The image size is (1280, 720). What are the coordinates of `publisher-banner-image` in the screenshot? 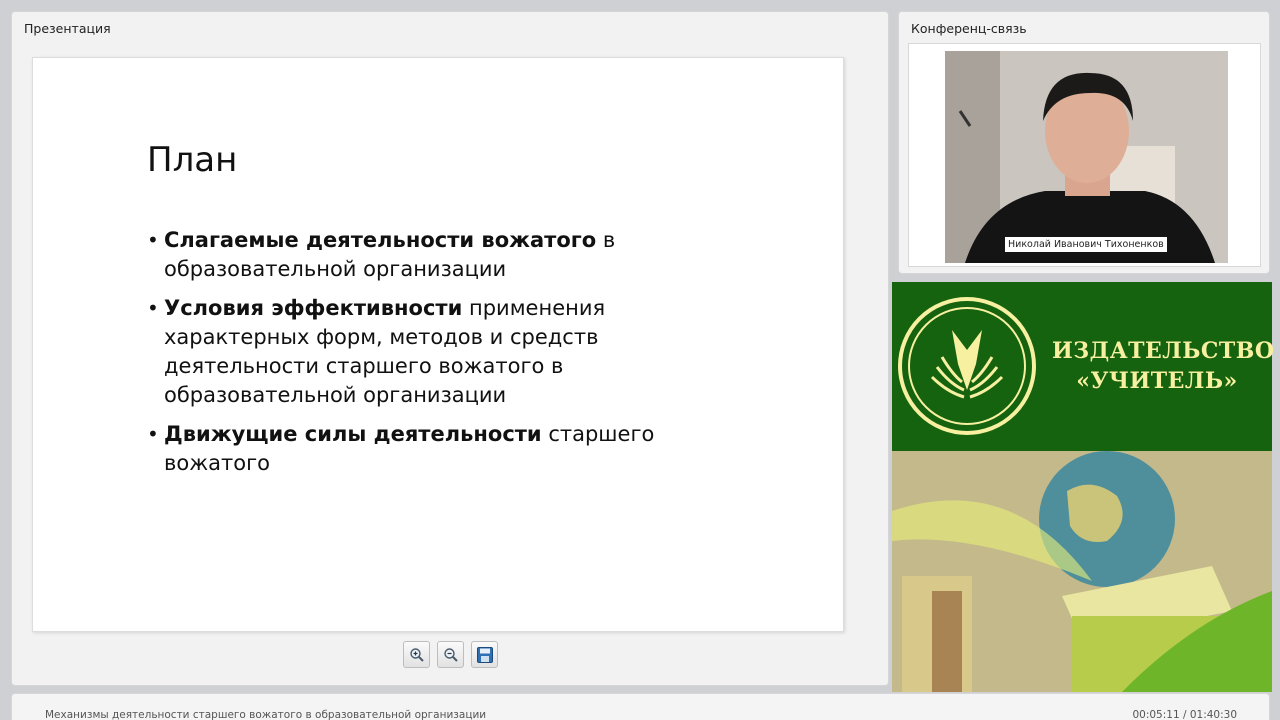 It's located at (1082, 571).